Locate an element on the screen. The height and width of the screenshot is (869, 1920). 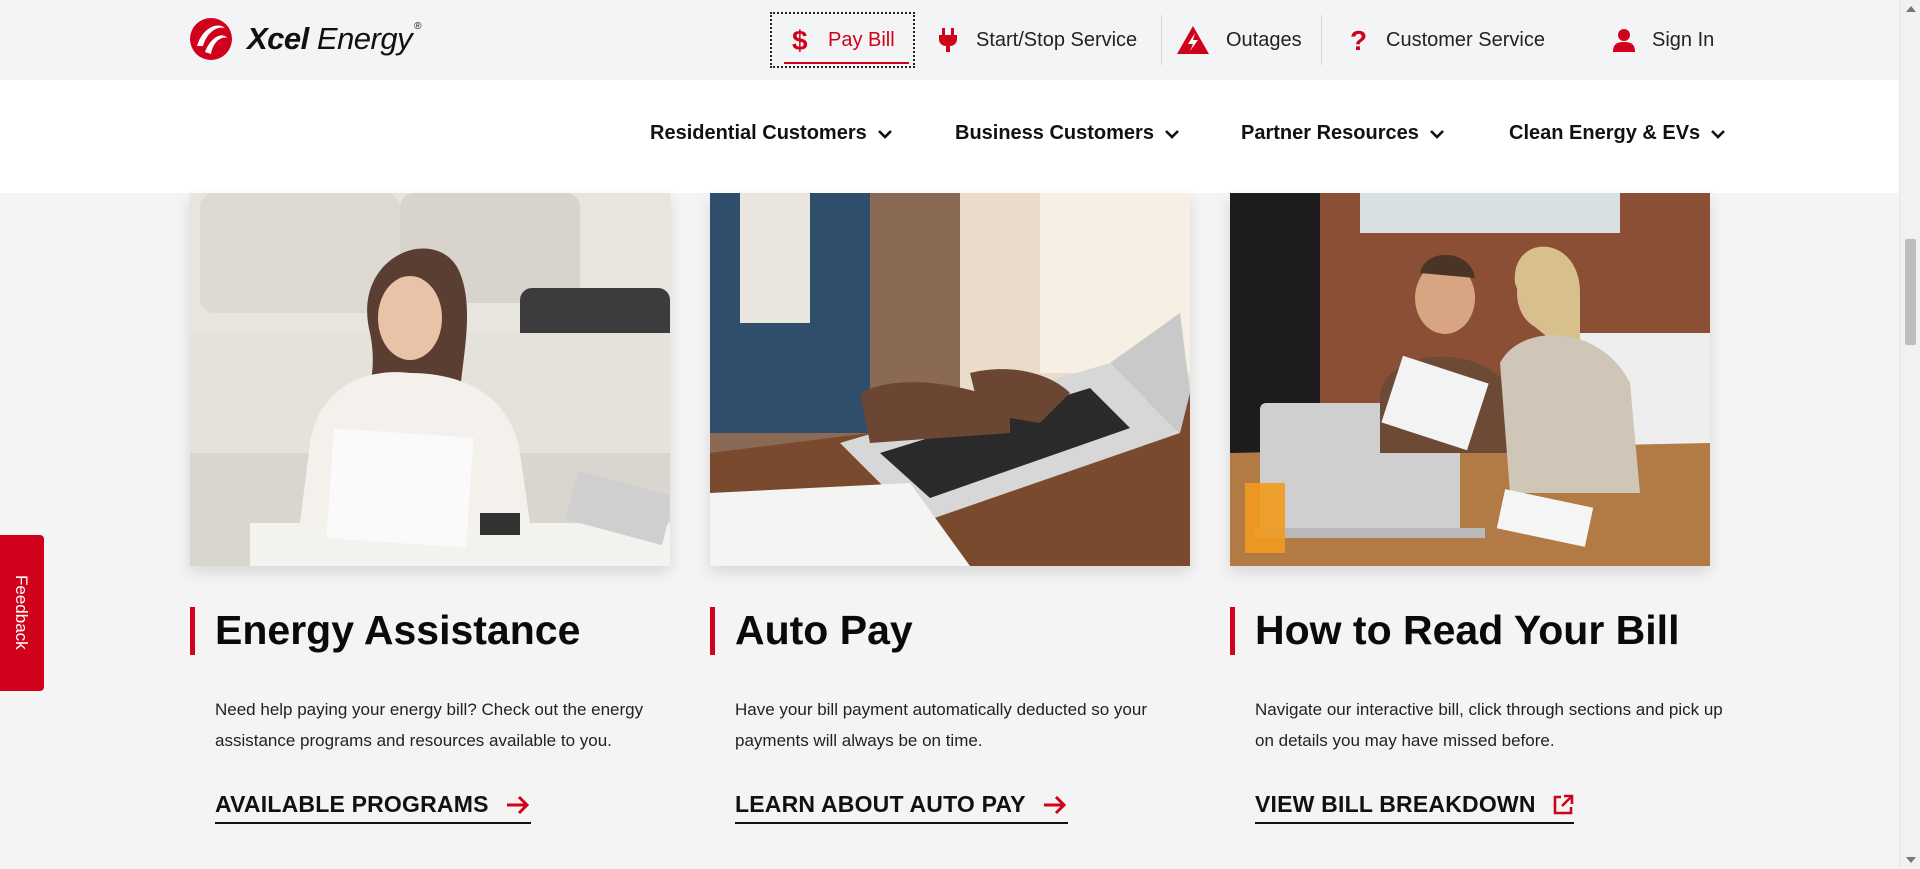
pay-bill-link: $ Pay Bill is located at coordinates (842, 40).